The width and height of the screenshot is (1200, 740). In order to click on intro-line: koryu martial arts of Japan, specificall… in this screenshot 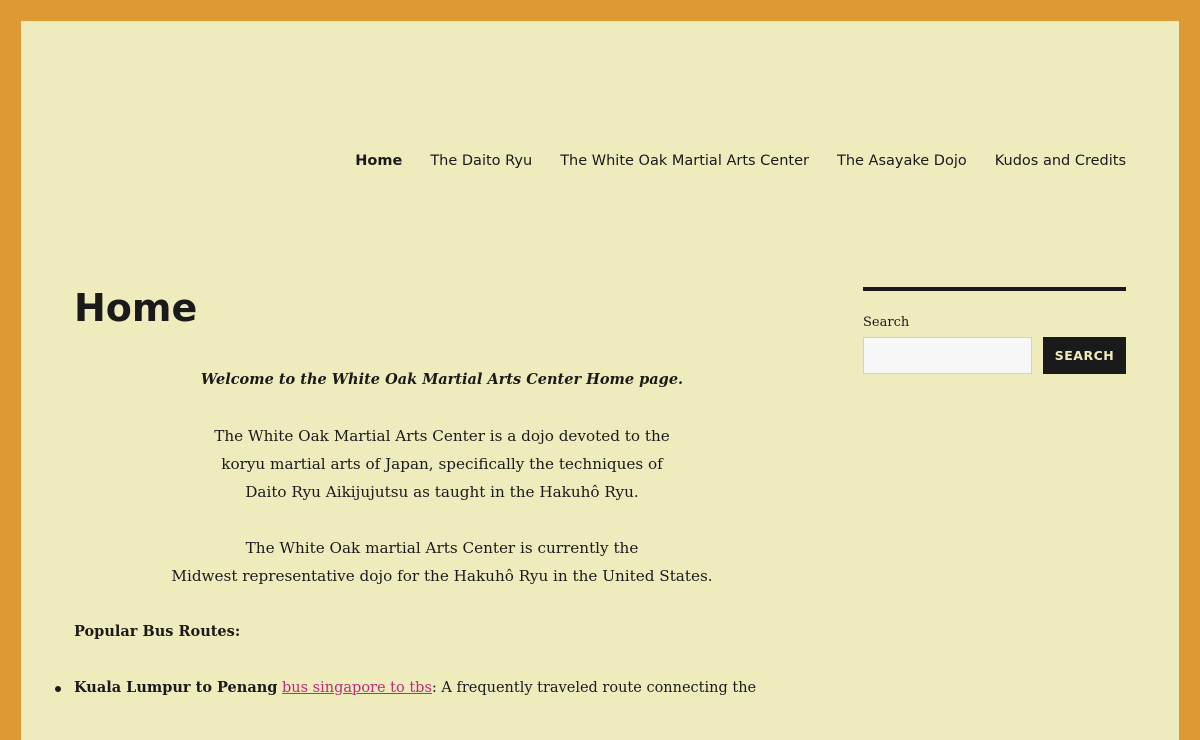, I will do `click(442, 464)`.